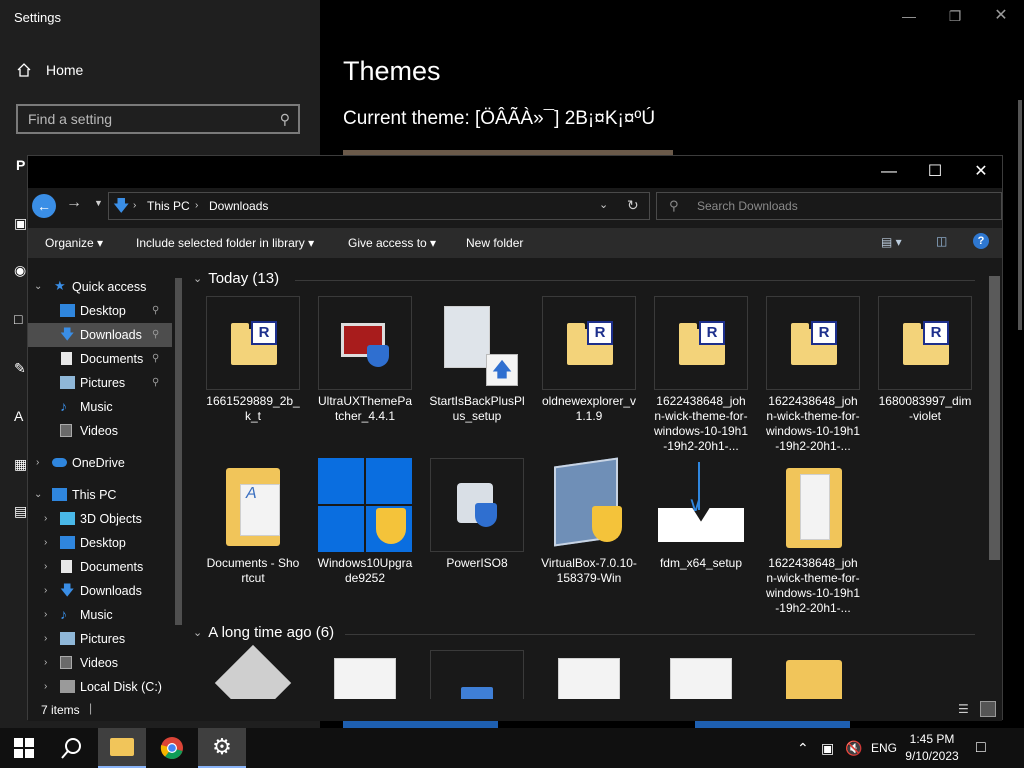 The height and width of the screenshot is (768, 1024). What do you see at coordinates (477, 514) in the screenshot?
I see `file-item: PowerISO8` at bounding box center [477, 514].